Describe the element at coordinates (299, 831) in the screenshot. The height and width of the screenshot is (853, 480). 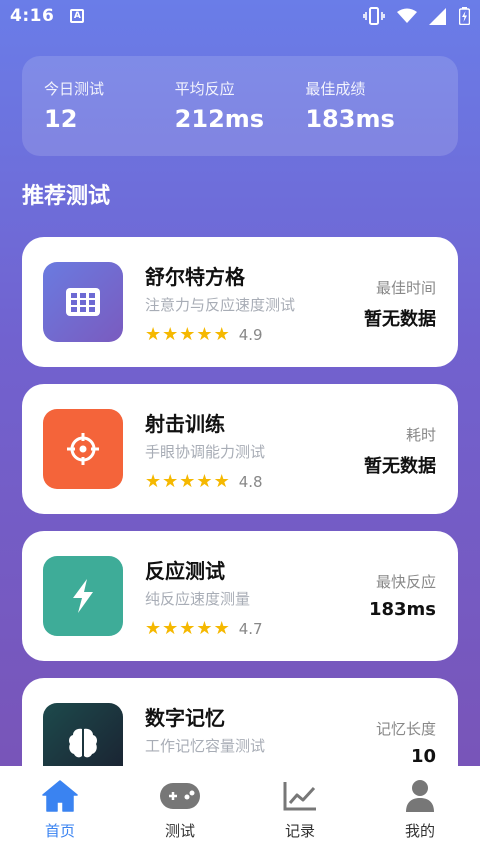
I see `nav-label: 记录` at that location.